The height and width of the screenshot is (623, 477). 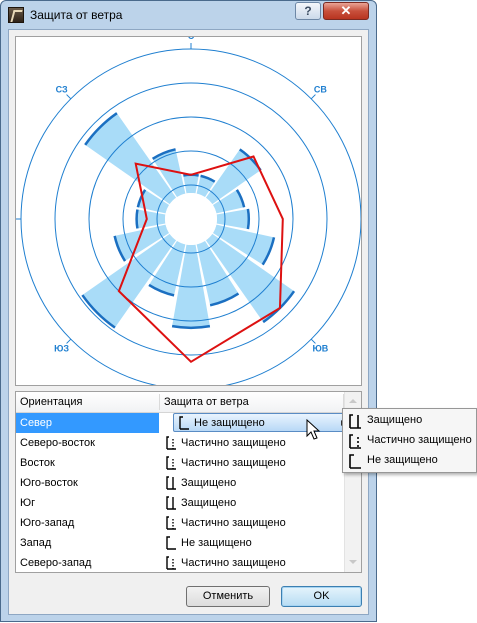 I want to click on table-header: Ориентация Защита от ветра, so click(x=180, y=402).